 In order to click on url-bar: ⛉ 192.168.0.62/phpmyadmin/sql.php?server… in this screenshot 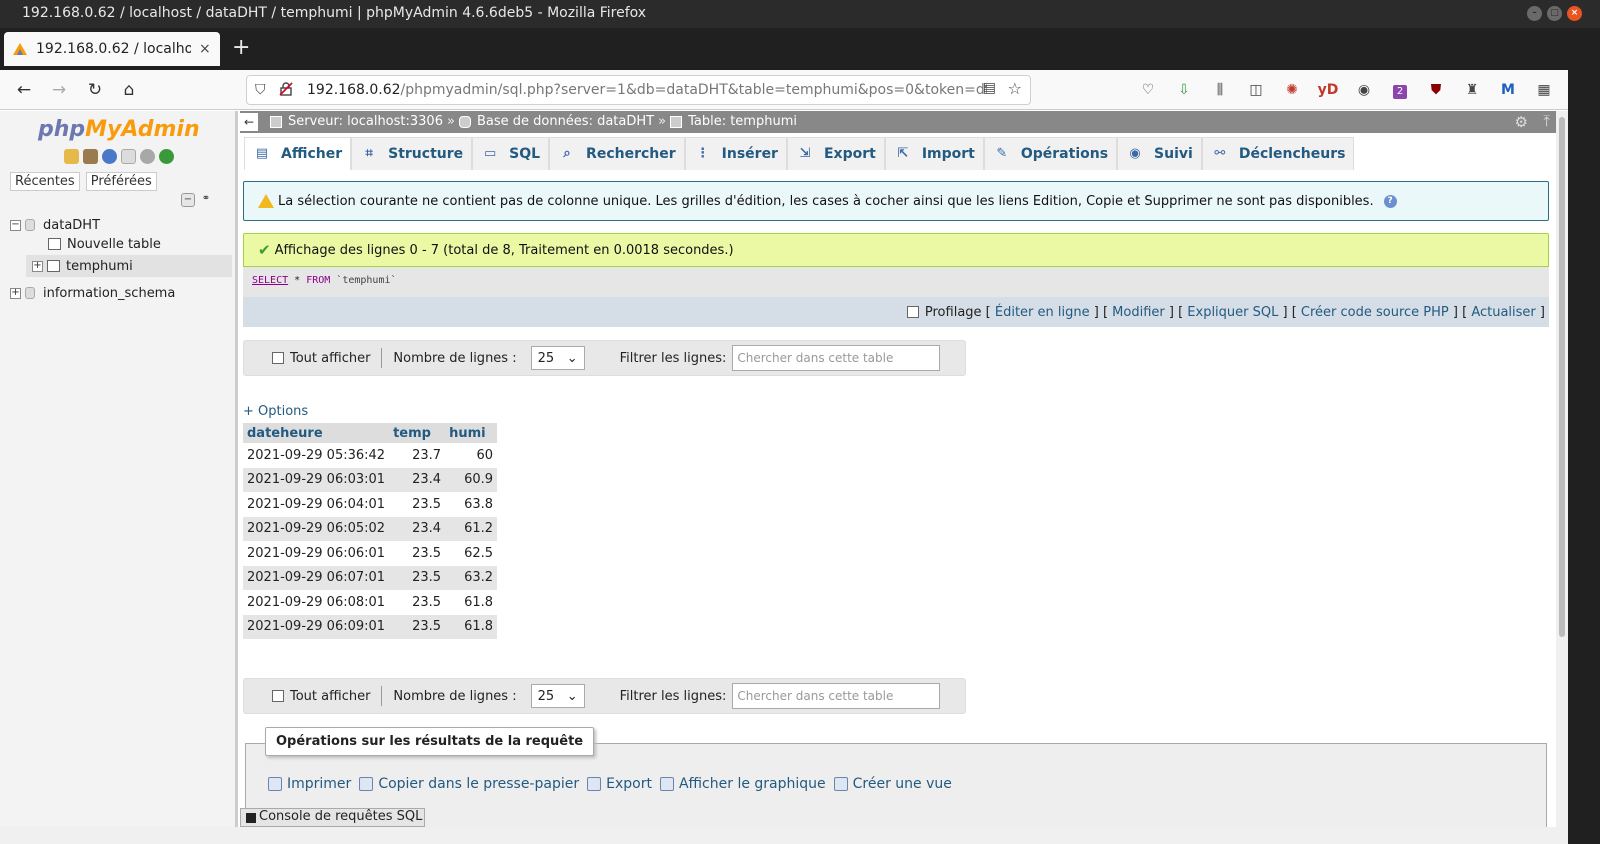, I will do `click(638, 90)`.